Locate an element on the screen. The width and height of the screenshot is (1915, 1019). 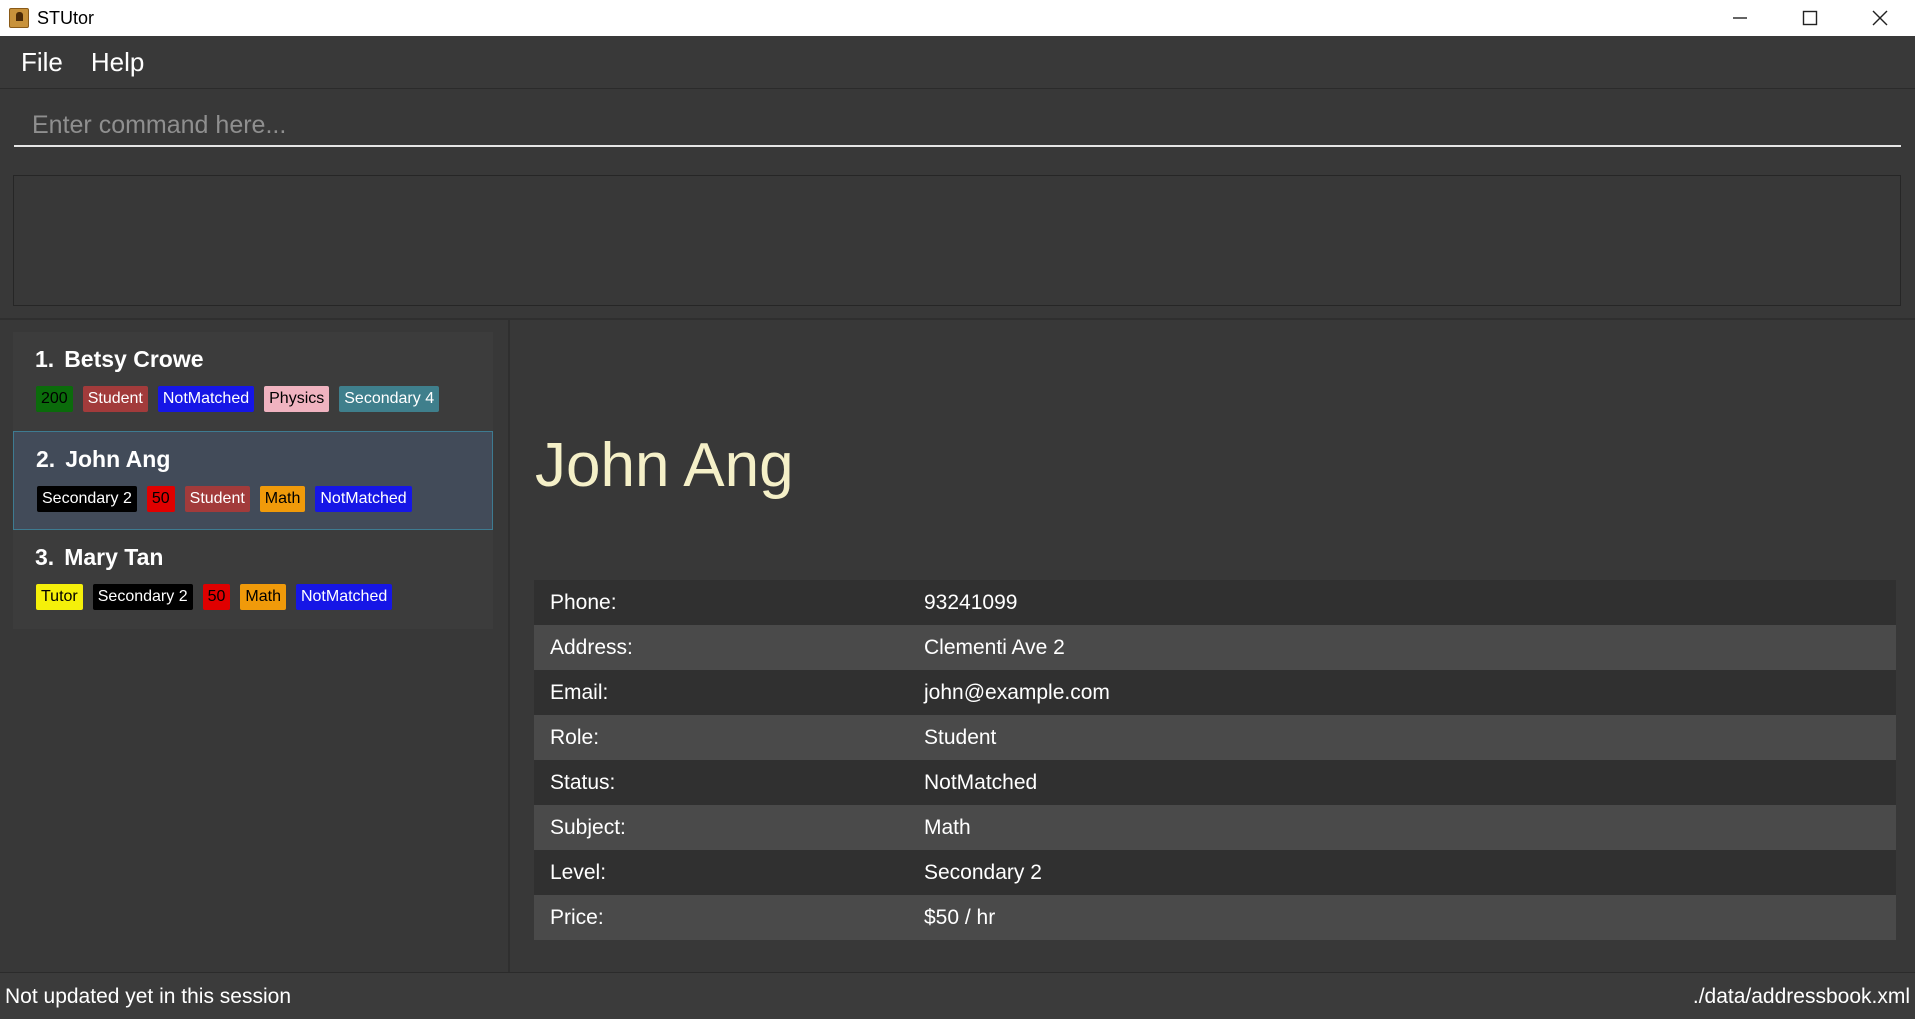
tag-list: Secondary 2 50 Student Math NotMatched is located at coordinates (229, 499).